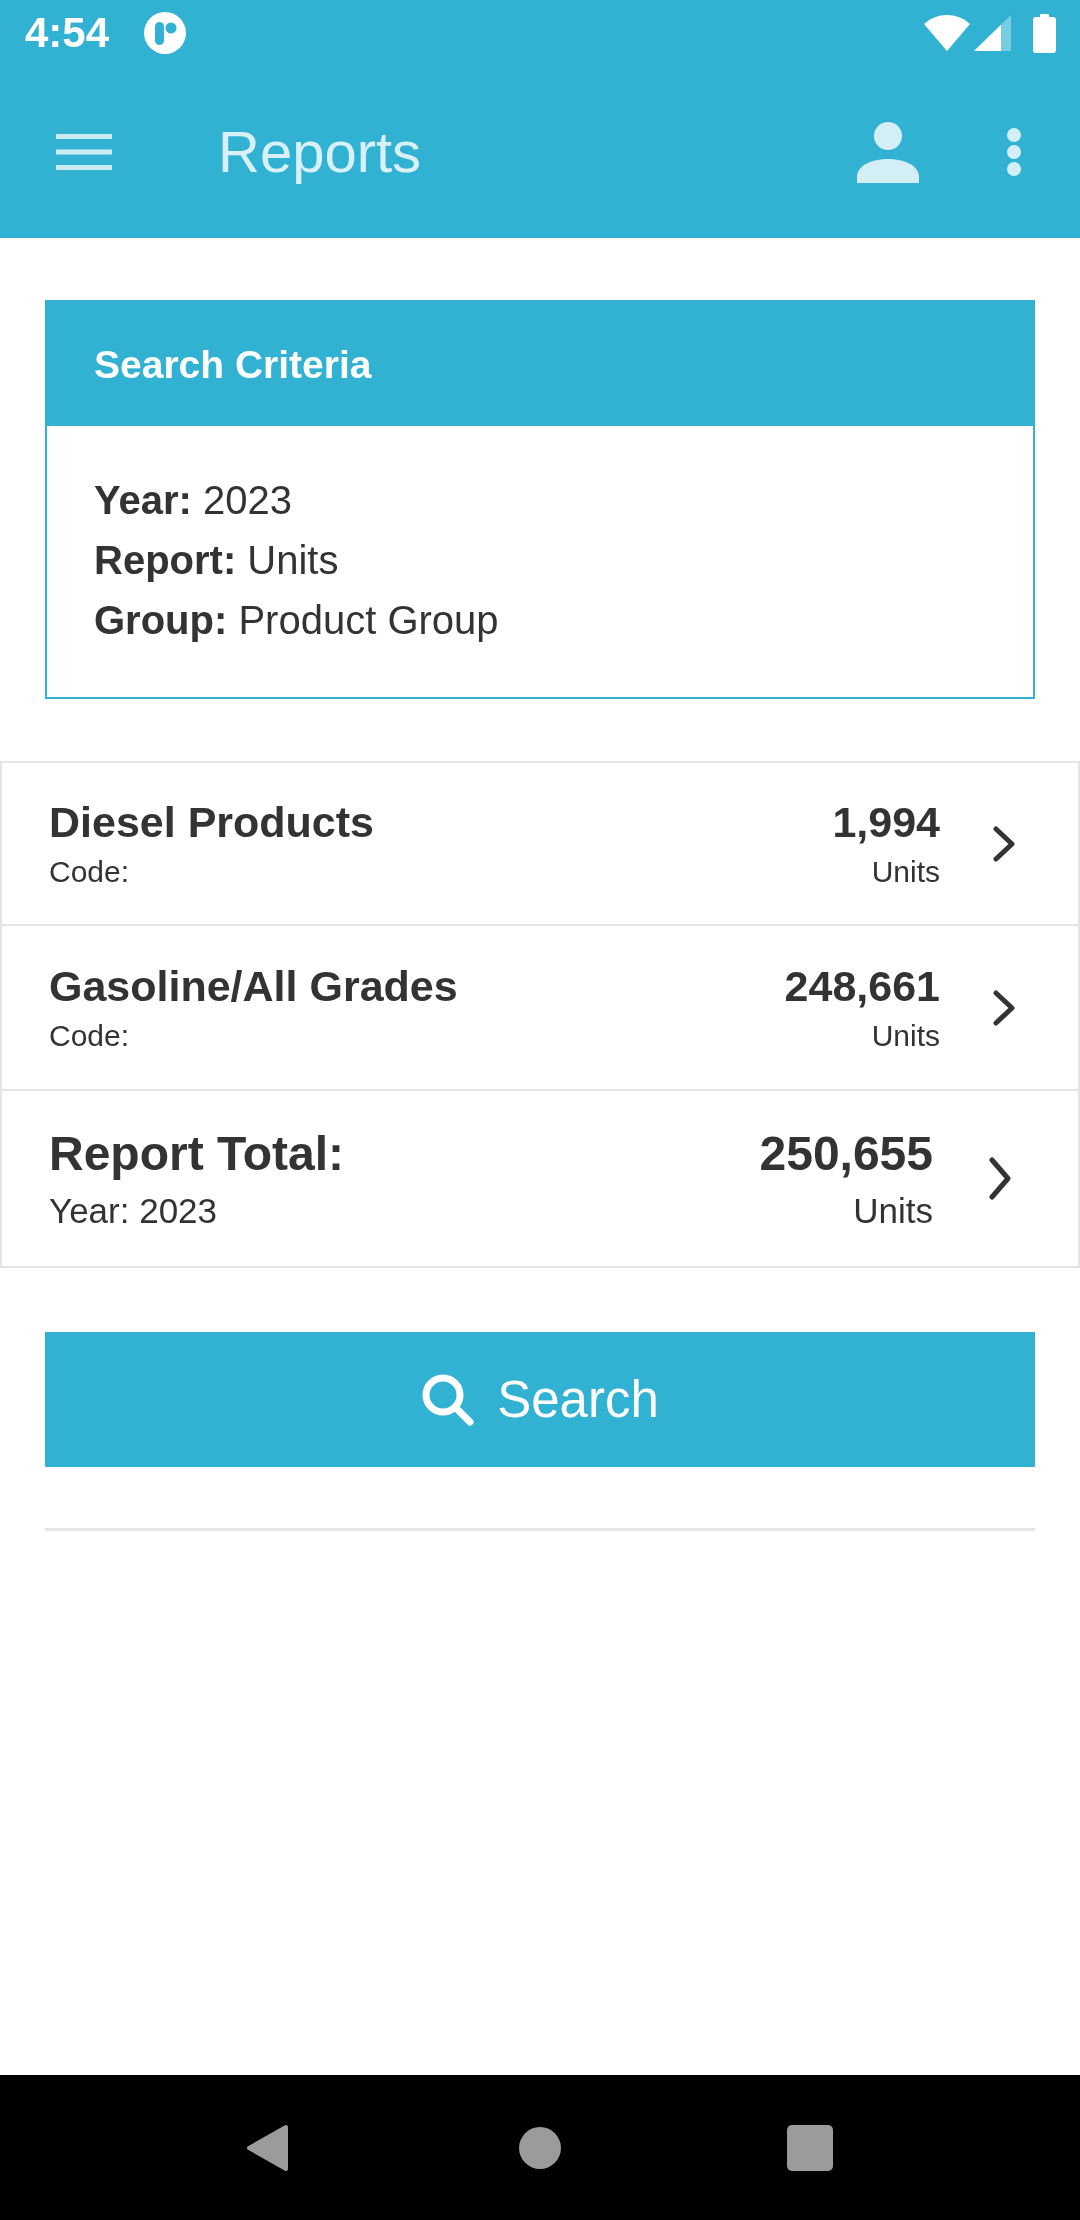  Describe the element at coordinates (947, 33) in the screenshot. I see `wifi-icon` at that location.